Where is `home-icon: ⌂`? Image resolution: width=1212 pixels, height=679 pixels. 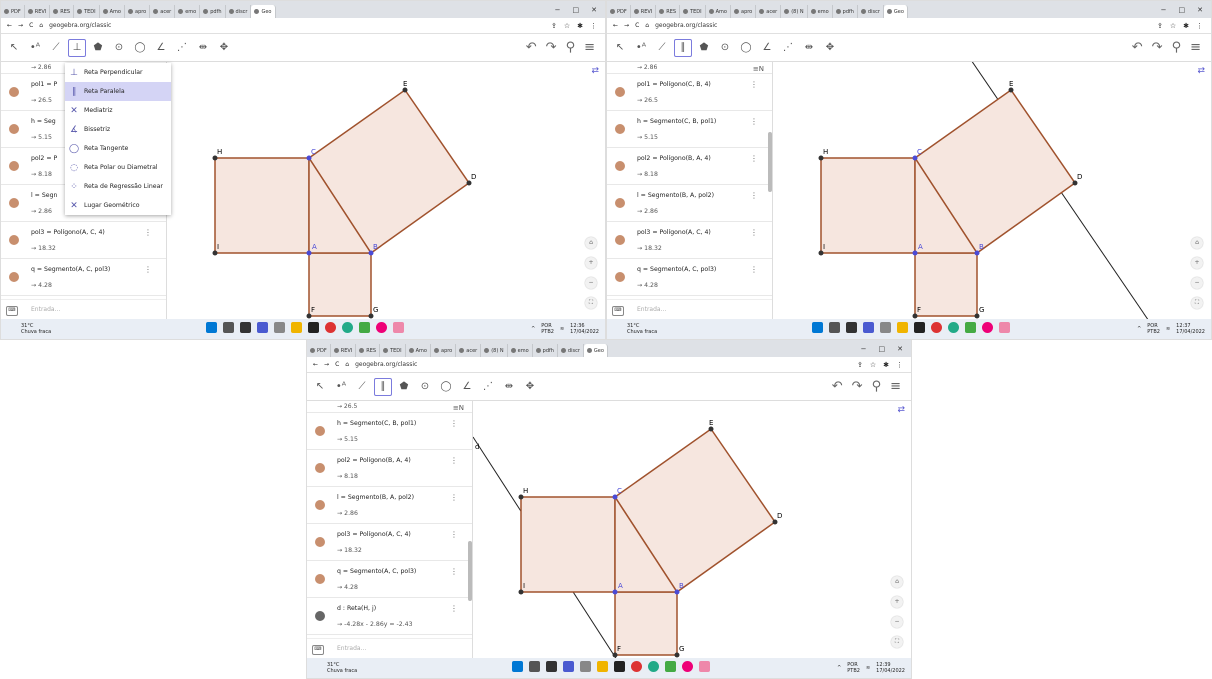 home-icon: ⌂ is located at coordinates (347, 364).